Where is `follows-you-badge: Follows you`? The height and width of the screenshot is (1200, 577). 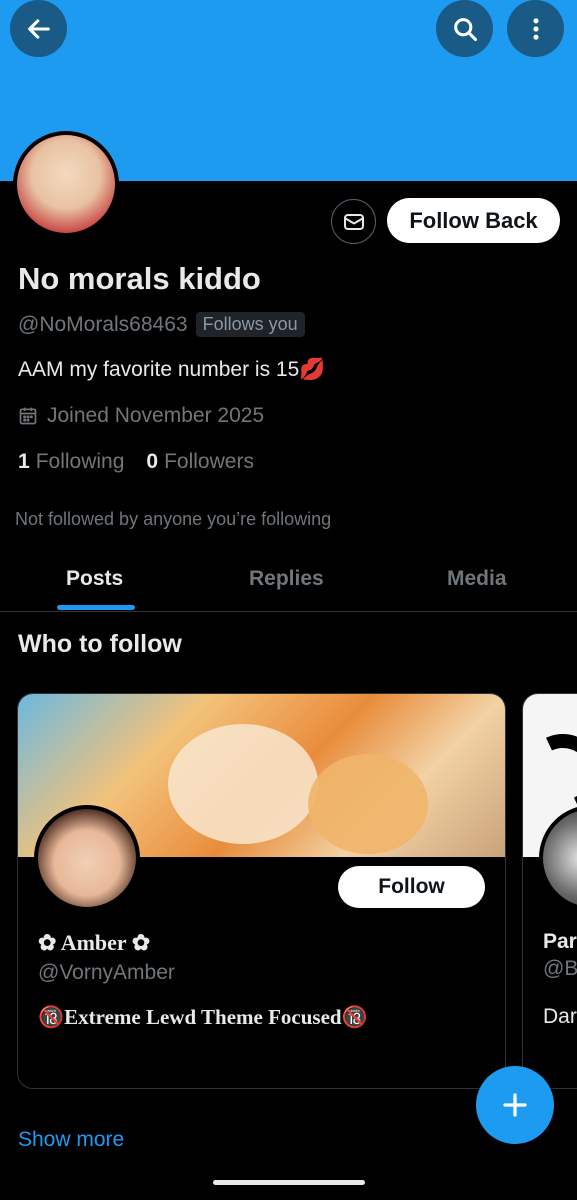 follows-you-badge: Follows you is located at coordinates (250, 324).